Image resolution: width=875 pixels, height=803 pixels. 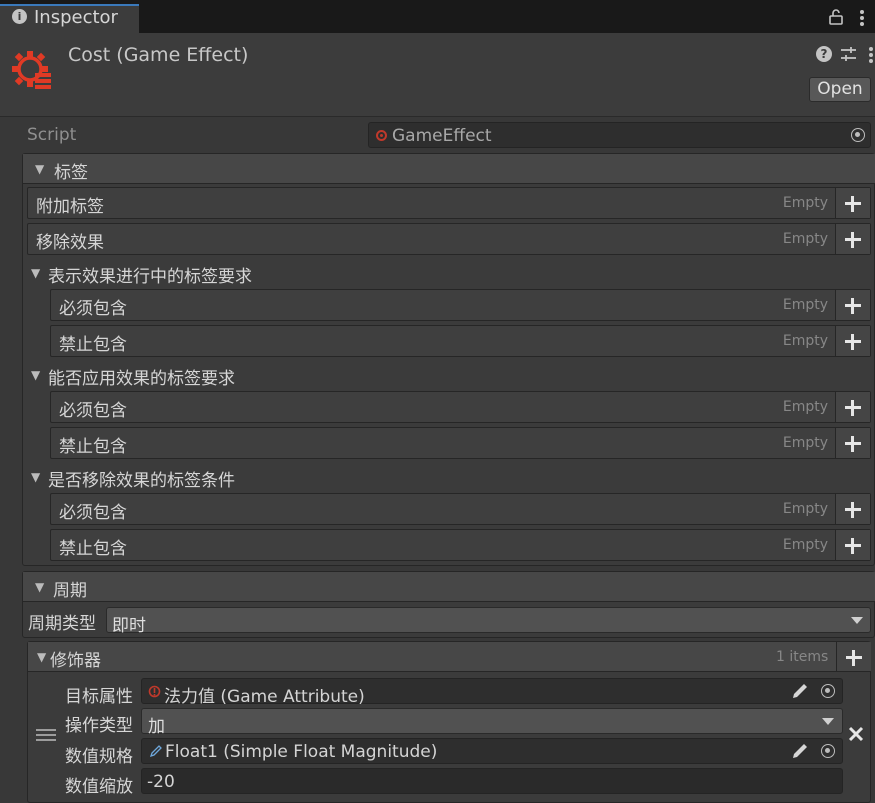 What do you see at coordinates (76, 17) in the screenshot?
I see `tab-inspector-label: Inspector` at bounding box center [76, 17].